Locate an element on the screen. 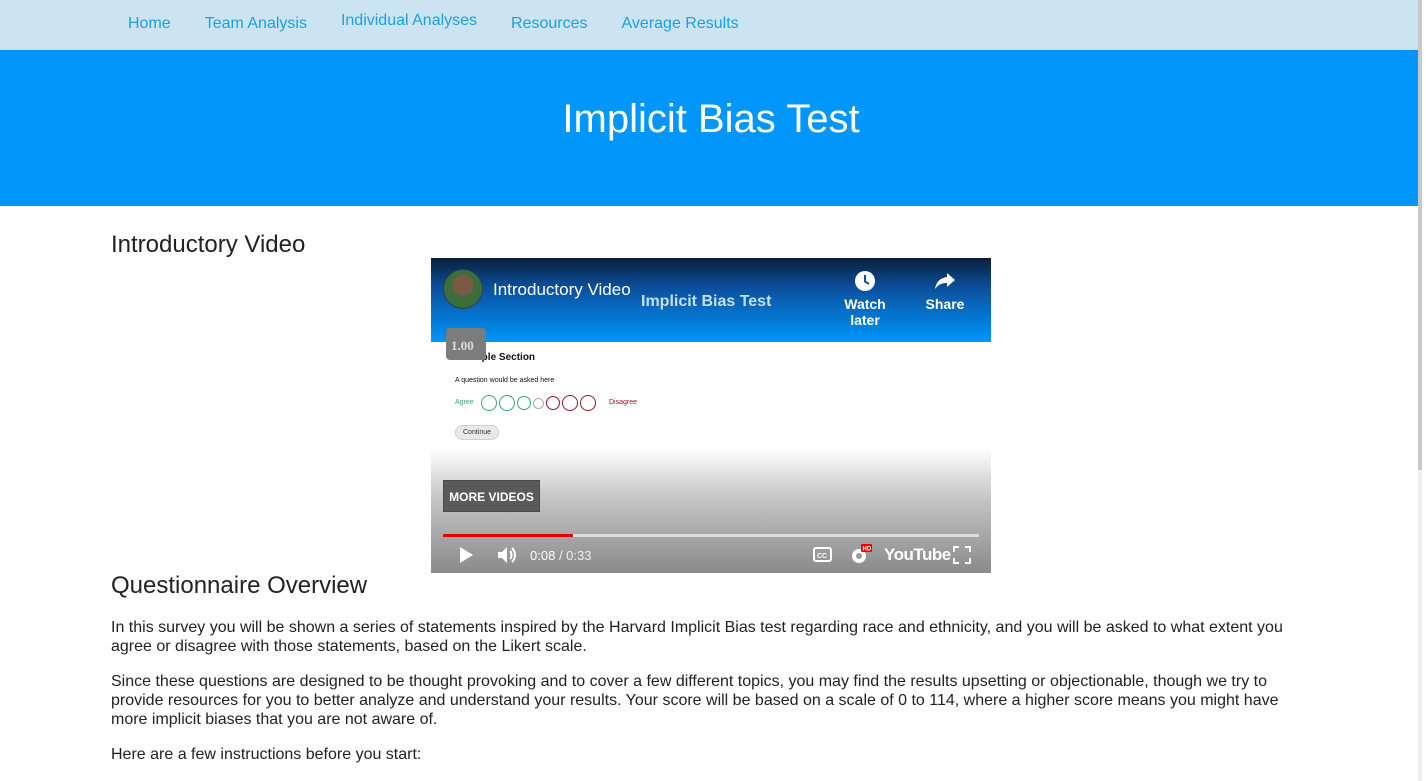 This screenshot has height=781, width=1426. play-icon is located at coordinates (466, 555).